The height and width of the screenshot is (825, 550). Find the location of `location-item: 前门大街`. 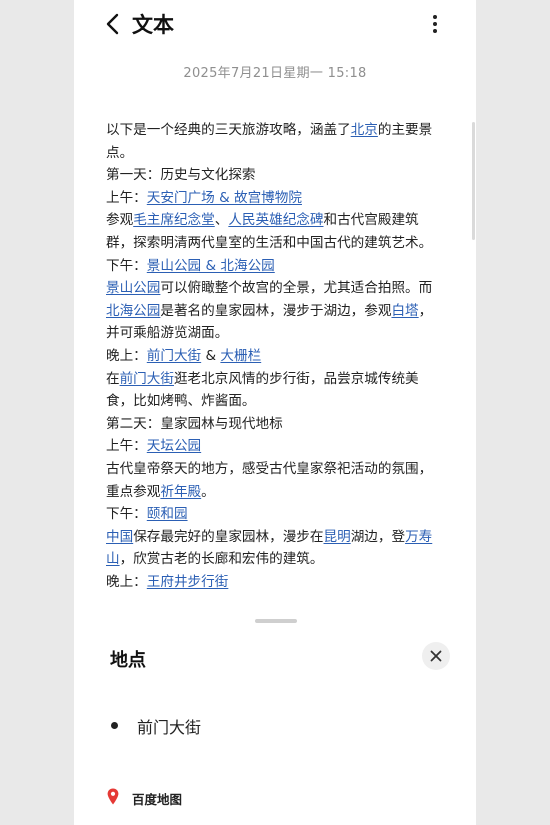

location-item: 前门大街 is located at coordinates (169, 726).